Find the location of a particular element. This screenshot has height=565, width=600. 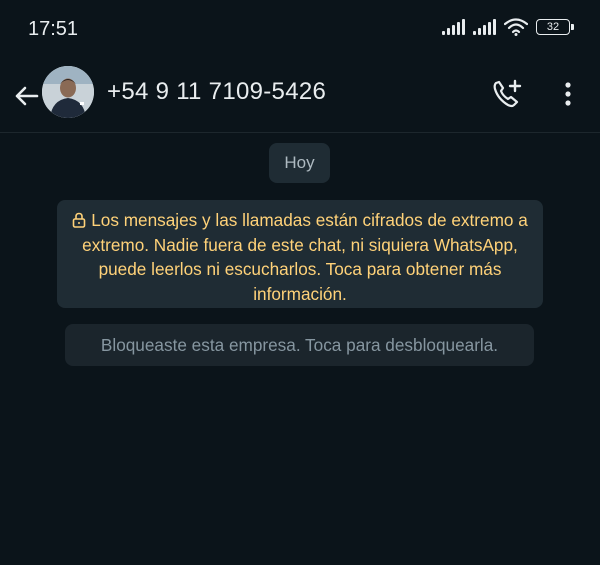

chat-header: +54 9 11 7109-5426 is located at coordinates (300, 96).